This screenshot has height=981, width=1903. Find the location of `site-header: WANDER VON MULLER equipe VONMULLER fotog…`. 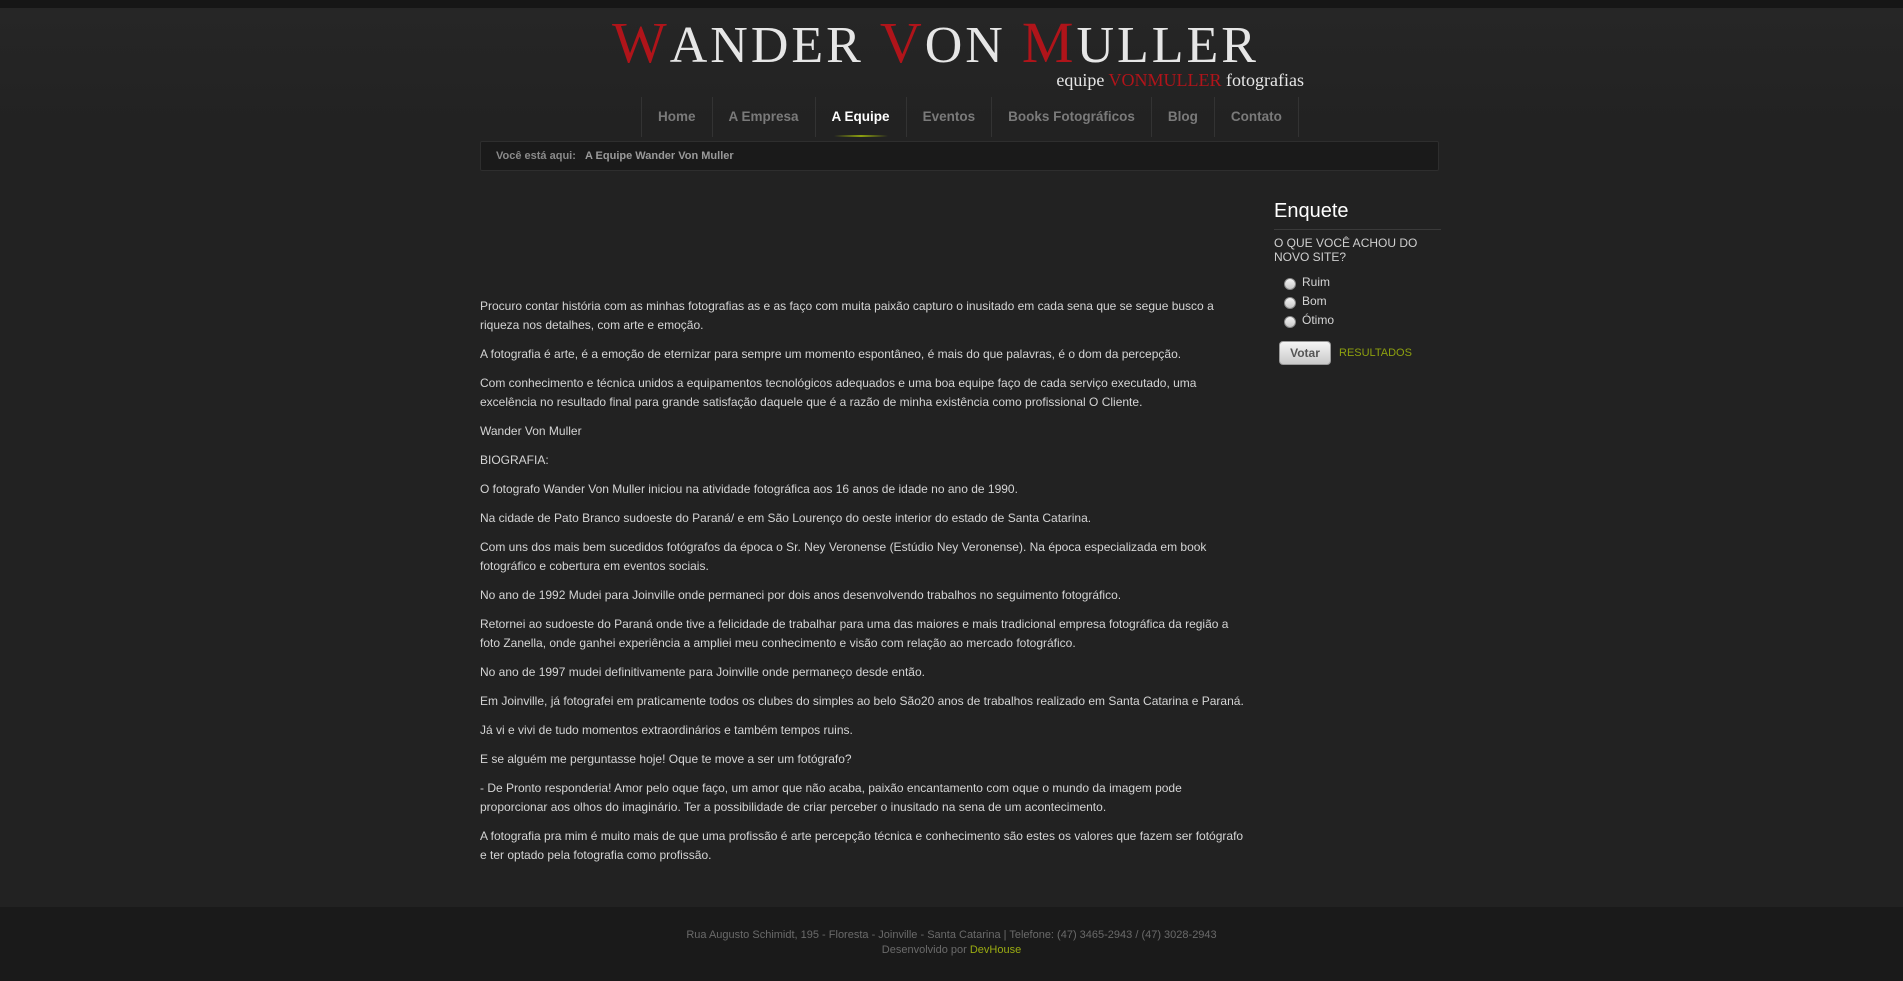

site-header: WANDER VON MULLER equipe VONMULLER fotog… is located at coordinates (951, 72).